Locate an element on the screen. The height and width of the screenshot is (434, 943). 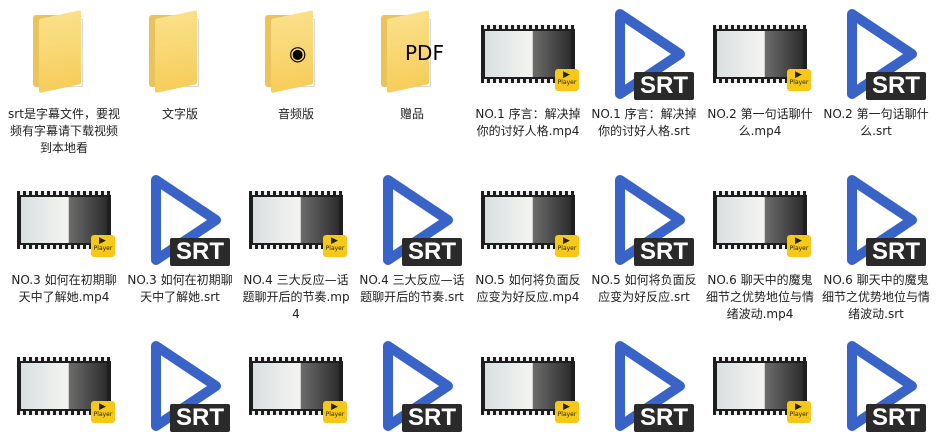
folder-icon: PDF is located at coordinates (412, 54).